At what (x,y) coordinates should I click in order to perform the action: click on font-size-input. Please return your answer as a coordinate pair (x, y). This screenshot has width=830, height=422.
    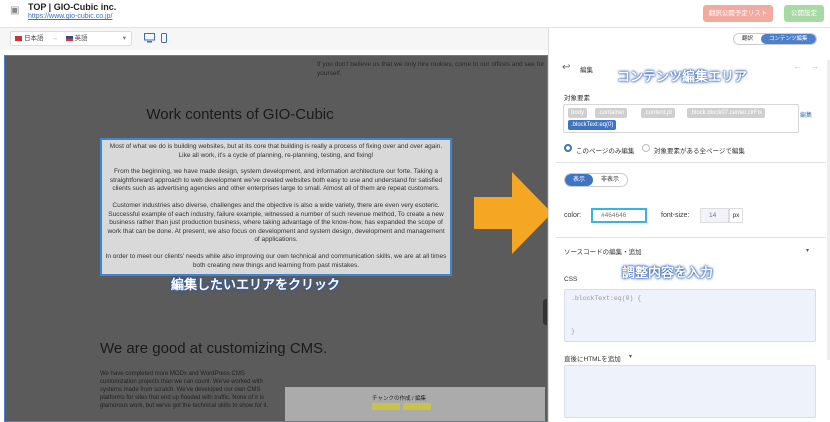
    Looking at the image, I should click on (714, 215).